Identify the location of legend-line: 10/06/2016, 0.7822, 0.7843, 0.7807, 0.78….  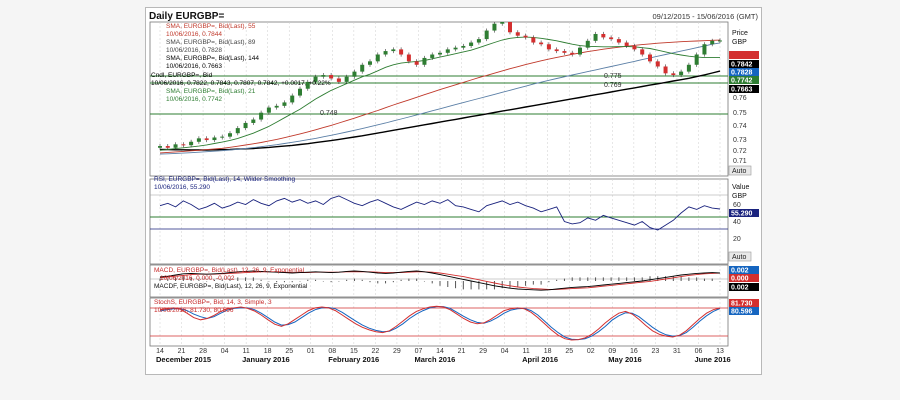
(241, 83).